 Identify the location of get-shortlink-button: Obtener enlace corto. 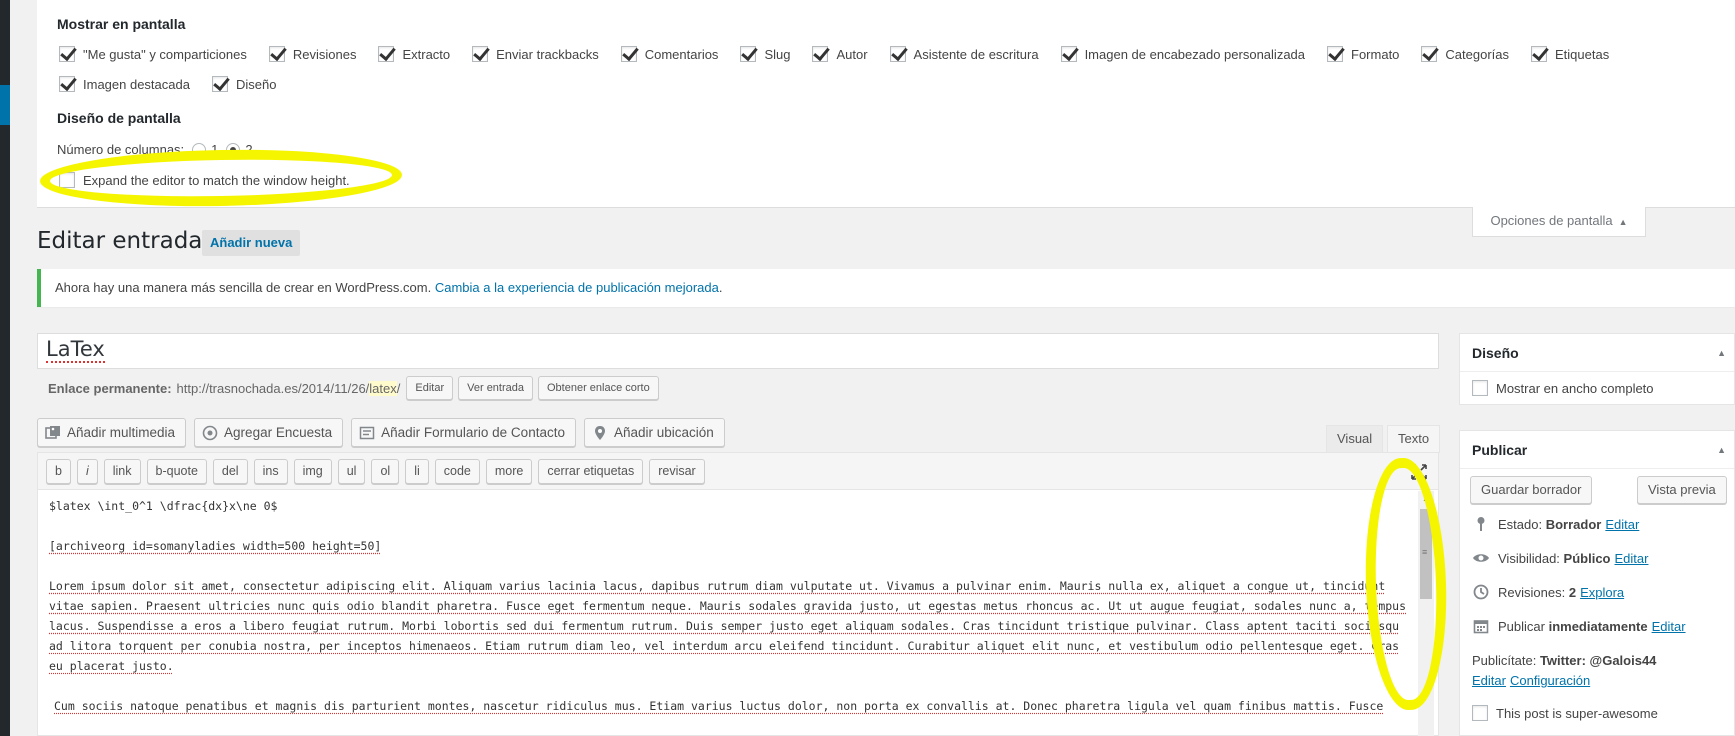
(598, 388).